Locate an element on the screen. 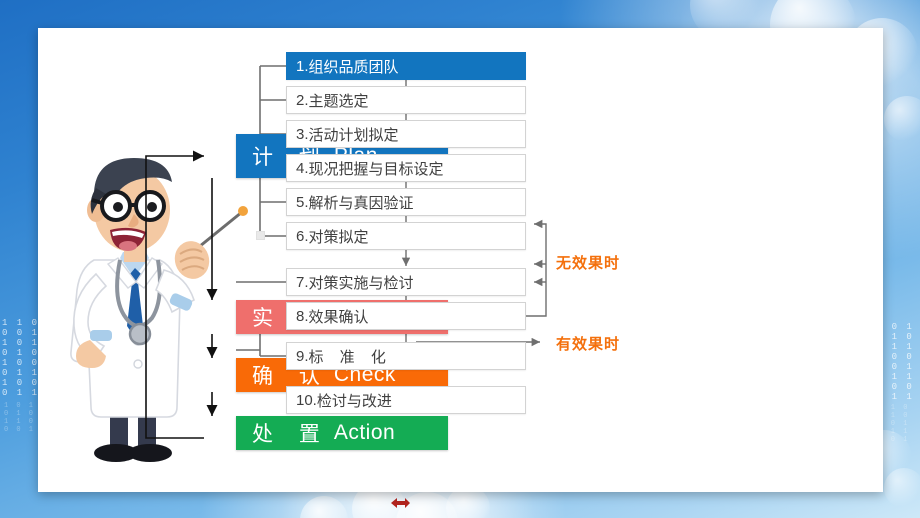 The image size is (920, 518). step-box-10: 10. 检讨与改进 is located at coordinates (406, 400).